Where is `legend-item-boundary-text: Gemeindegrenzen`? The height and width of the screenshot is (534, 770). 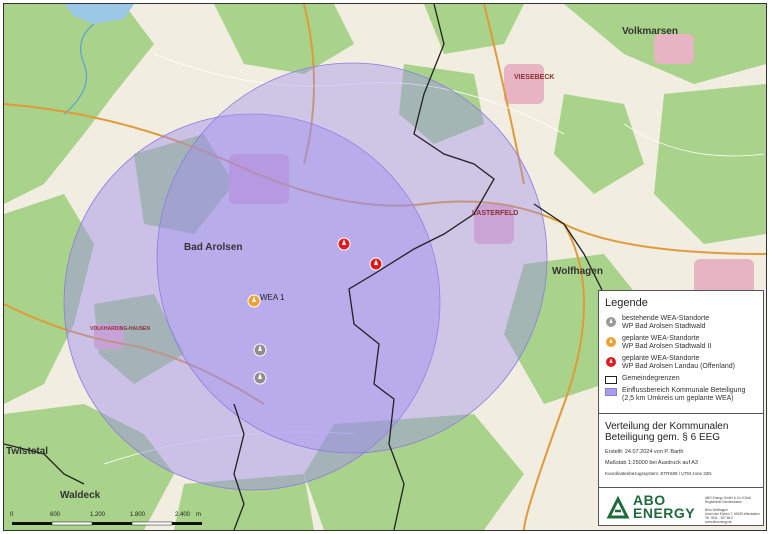
legend-item-boundary-text: Gemeindegrenzen is located at coordinates (651, 378).